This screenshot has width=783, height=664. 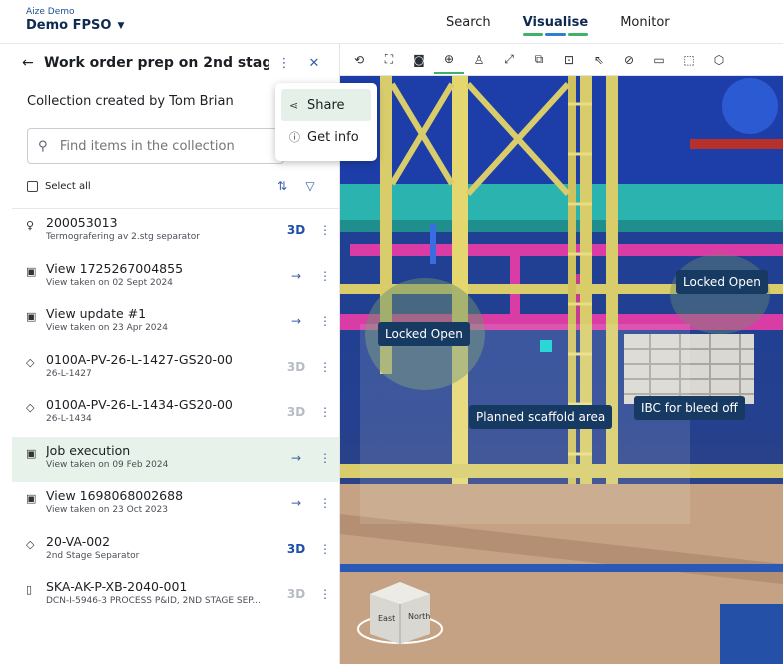 I want to click on viewer-toolbar: ⟲ ⛶ ◙ ⊕ ♙ ⤢ ⧉ ⊡ ⇖ ⊘ ▭ ⬚ ⬡, so click(x=561, y=60).